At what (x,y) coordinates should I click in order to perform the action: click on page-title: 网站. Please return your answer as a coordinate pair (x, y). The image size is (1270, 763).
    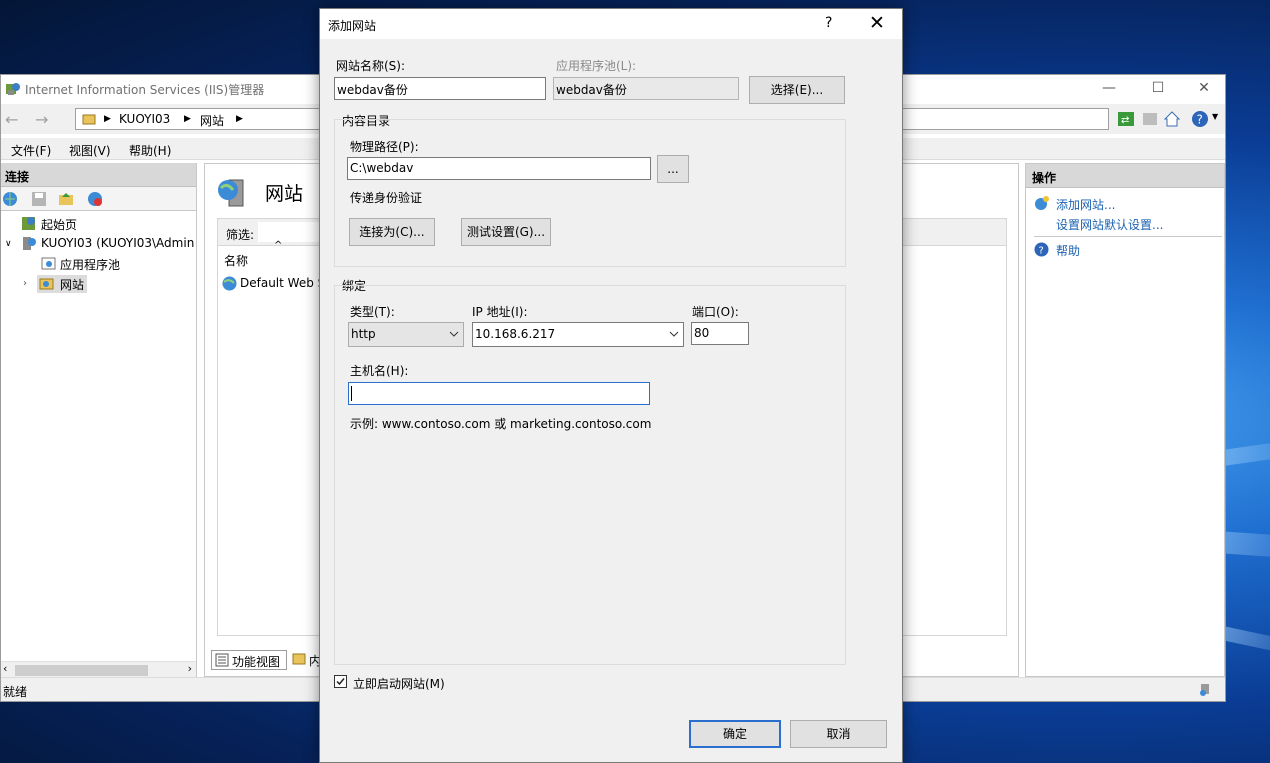
    Looking at the image, I should click on (284, 194).